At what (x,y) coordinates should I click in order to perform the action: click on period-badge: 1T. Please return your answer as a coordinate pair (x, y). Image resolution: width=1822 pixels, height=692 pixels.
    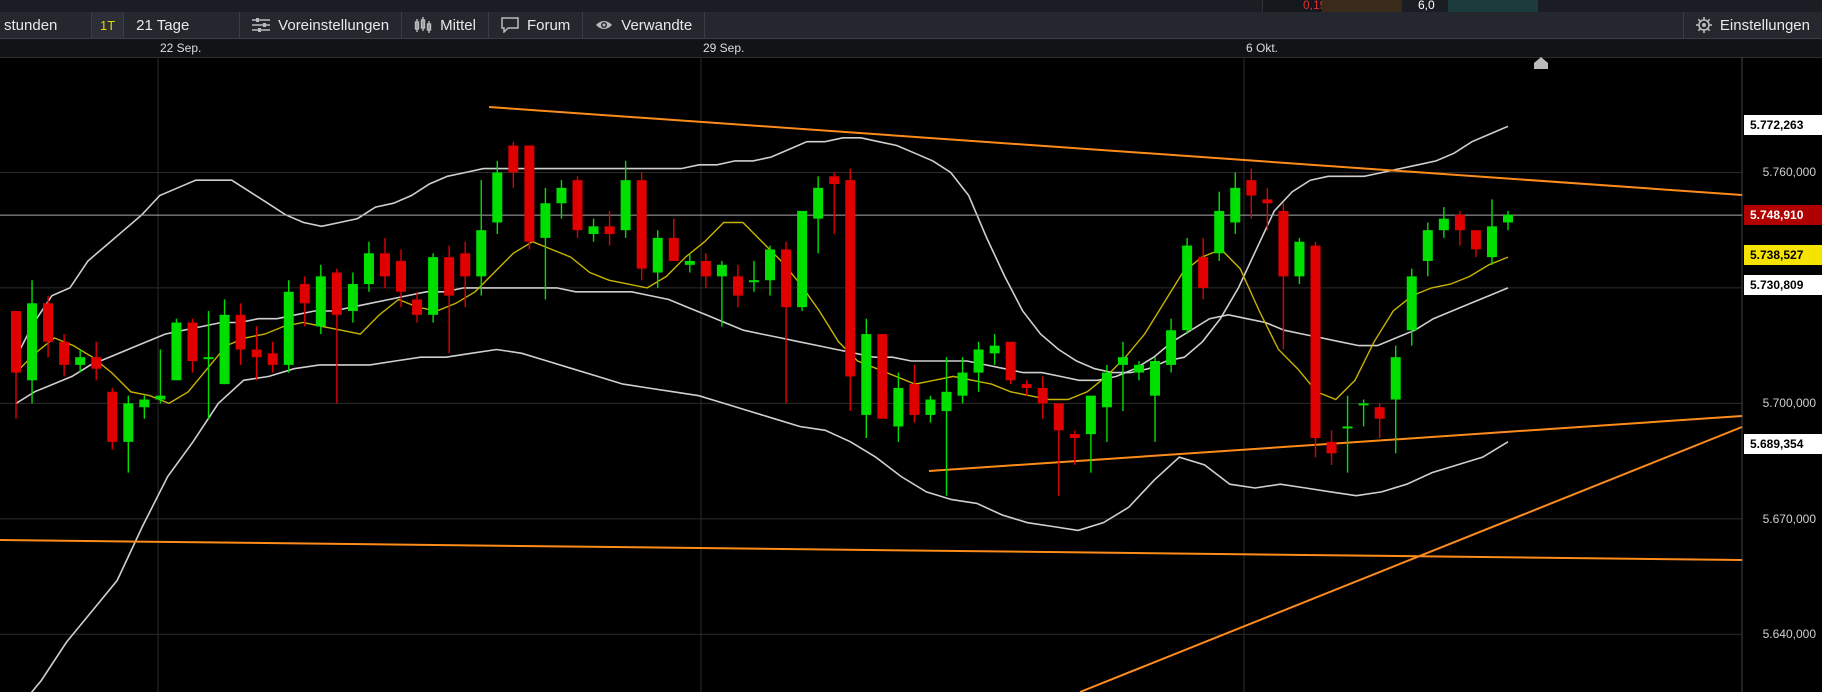
    Looking at the image, I should click on (108, 25).